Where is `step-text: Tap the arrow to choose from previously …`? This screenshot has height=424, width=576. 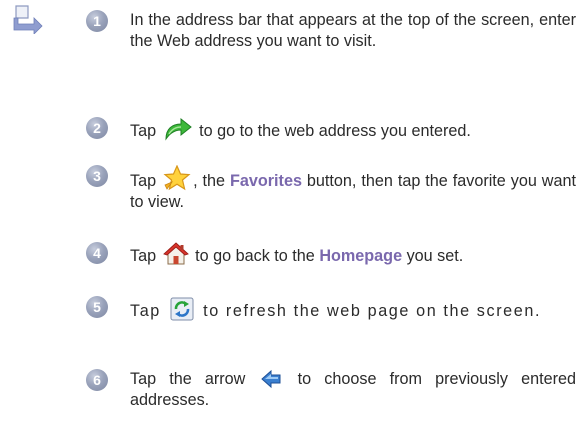 step-text: Tap the arrow to choose from previously … is located at coordinates (353, 390).